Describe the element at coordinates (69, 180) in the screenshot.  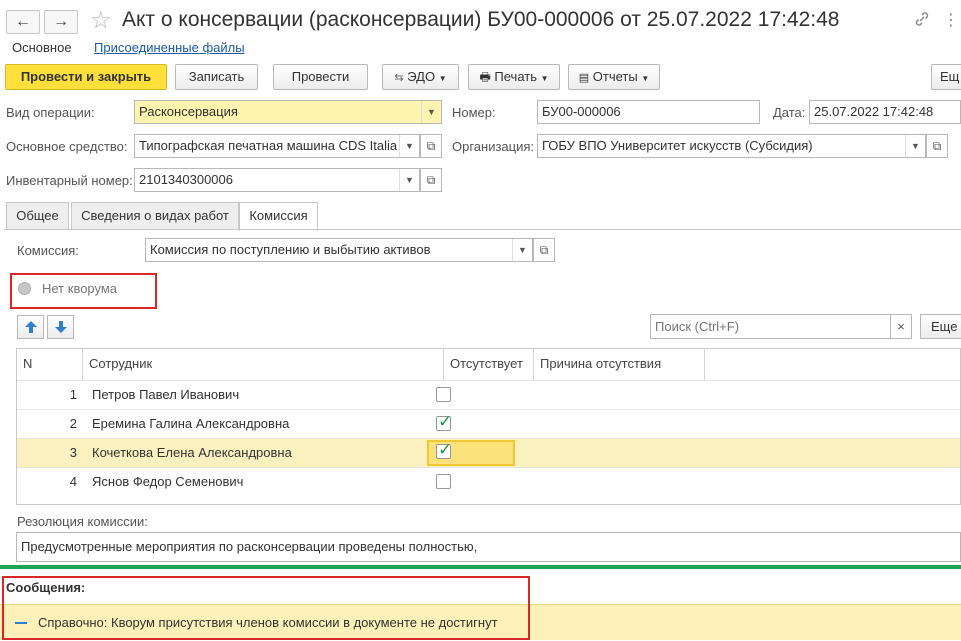
I see `inventory-label: Инвентарный номер:` at that location.